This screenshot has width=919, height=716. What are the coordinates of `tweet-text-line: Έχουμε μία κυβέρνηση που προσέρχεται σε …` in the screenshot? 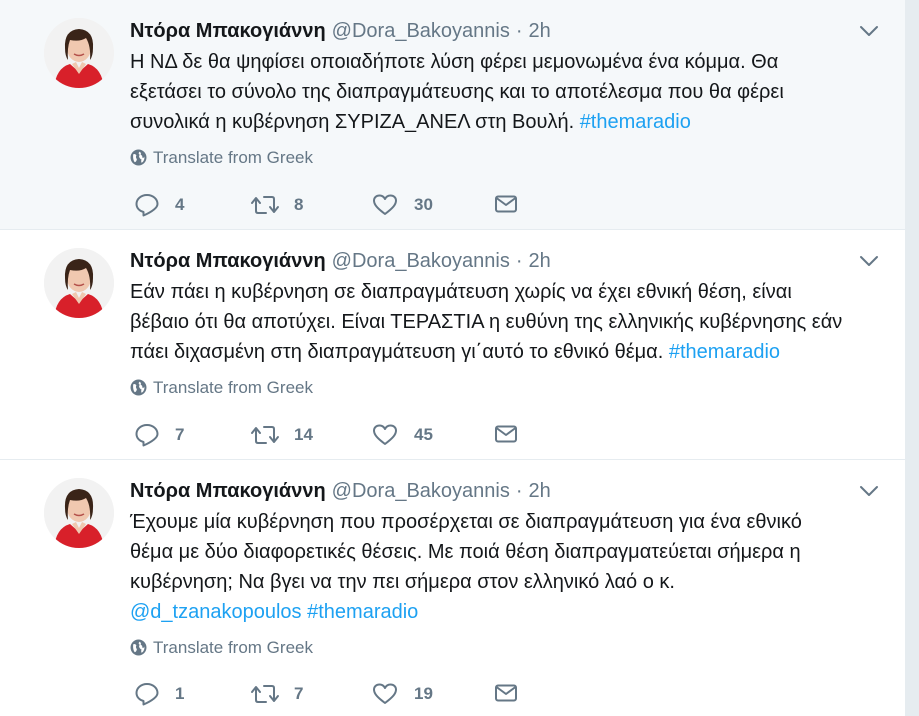 It's located at (466, 522).